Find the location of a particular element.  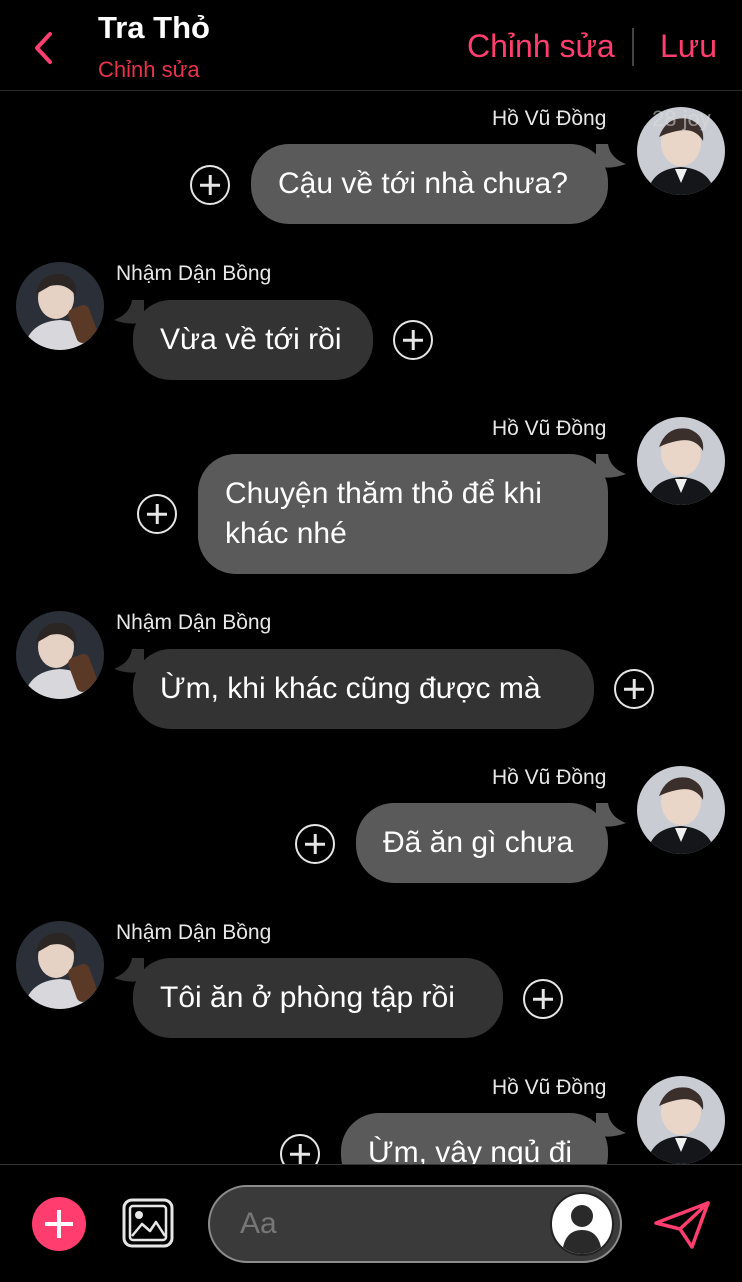

sender-switch-avatar is located at coordinates (582, 1224).